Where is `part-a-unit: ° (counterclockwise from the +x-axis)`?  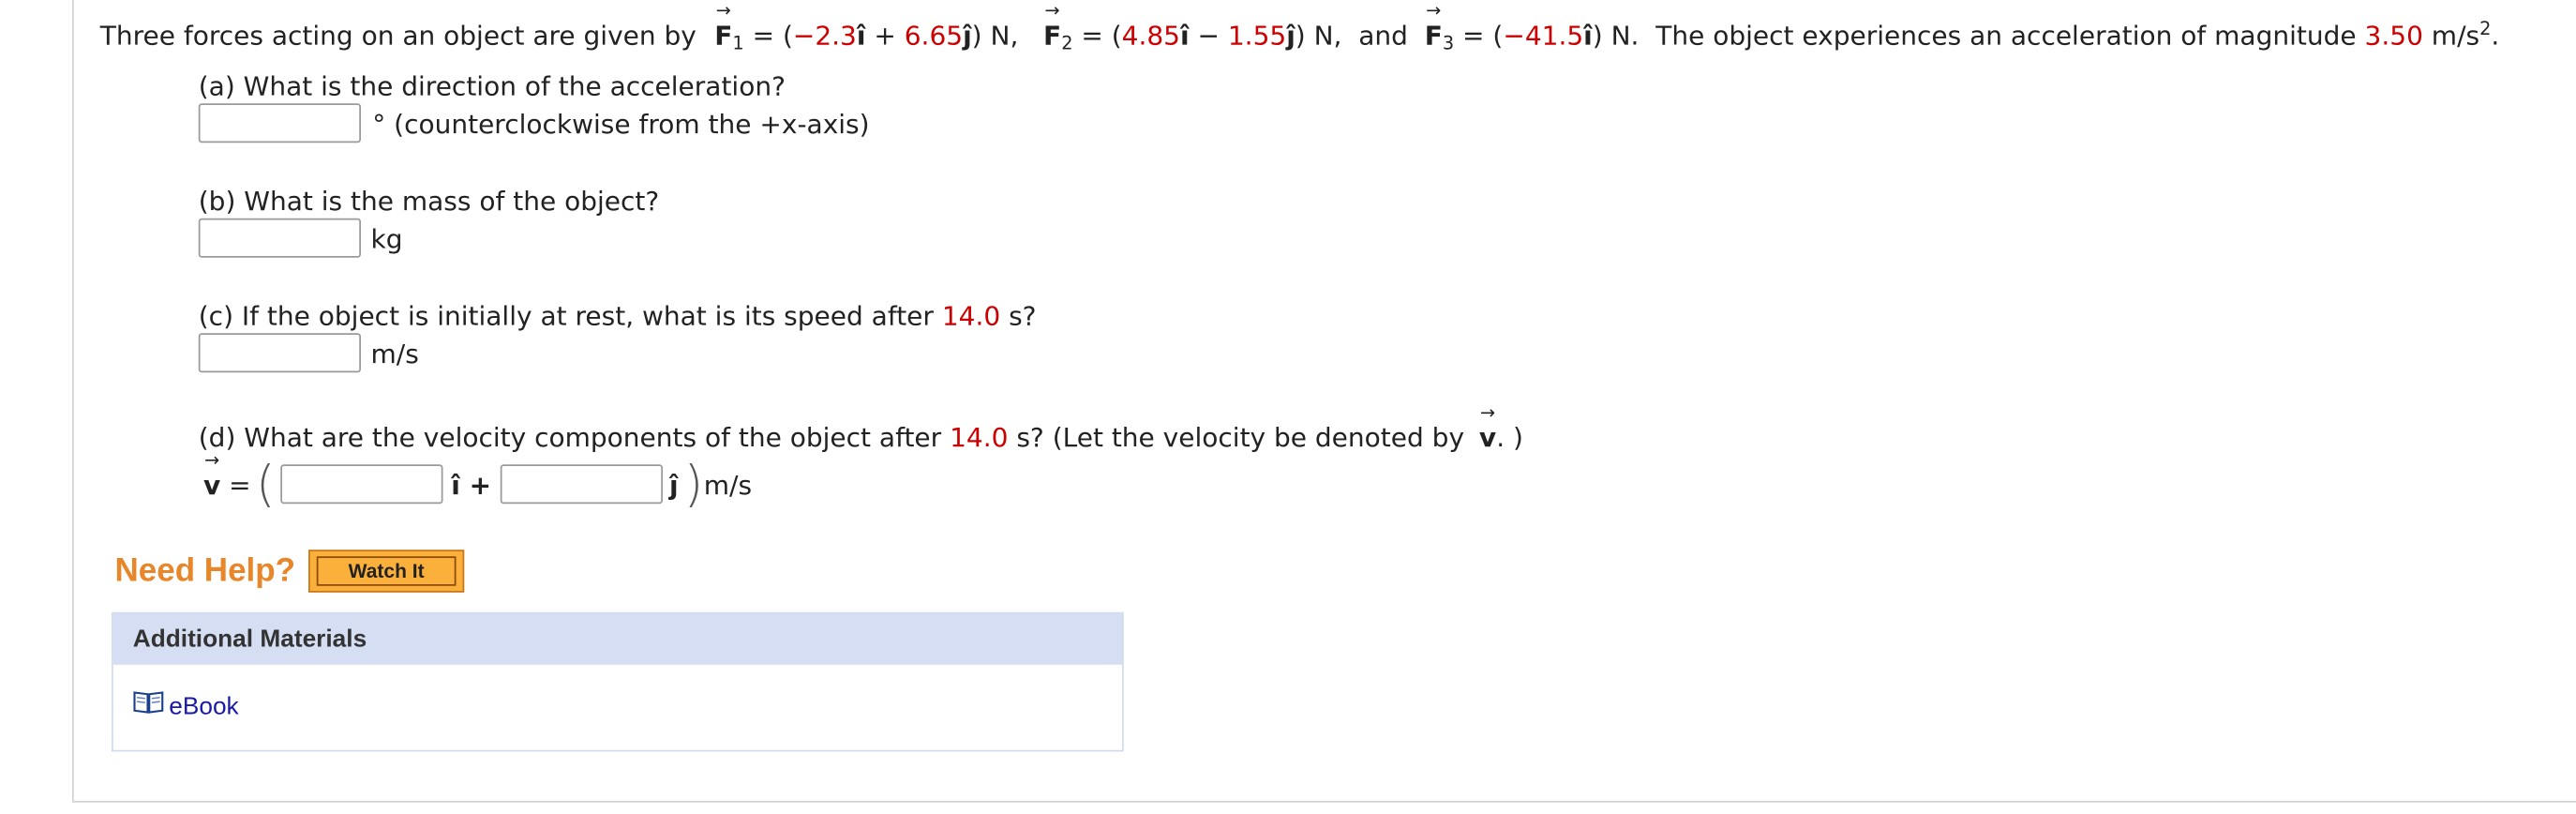
part-a-unit: ° (counterclockwise from the +x-axis) is located at coordinates (621, 124).